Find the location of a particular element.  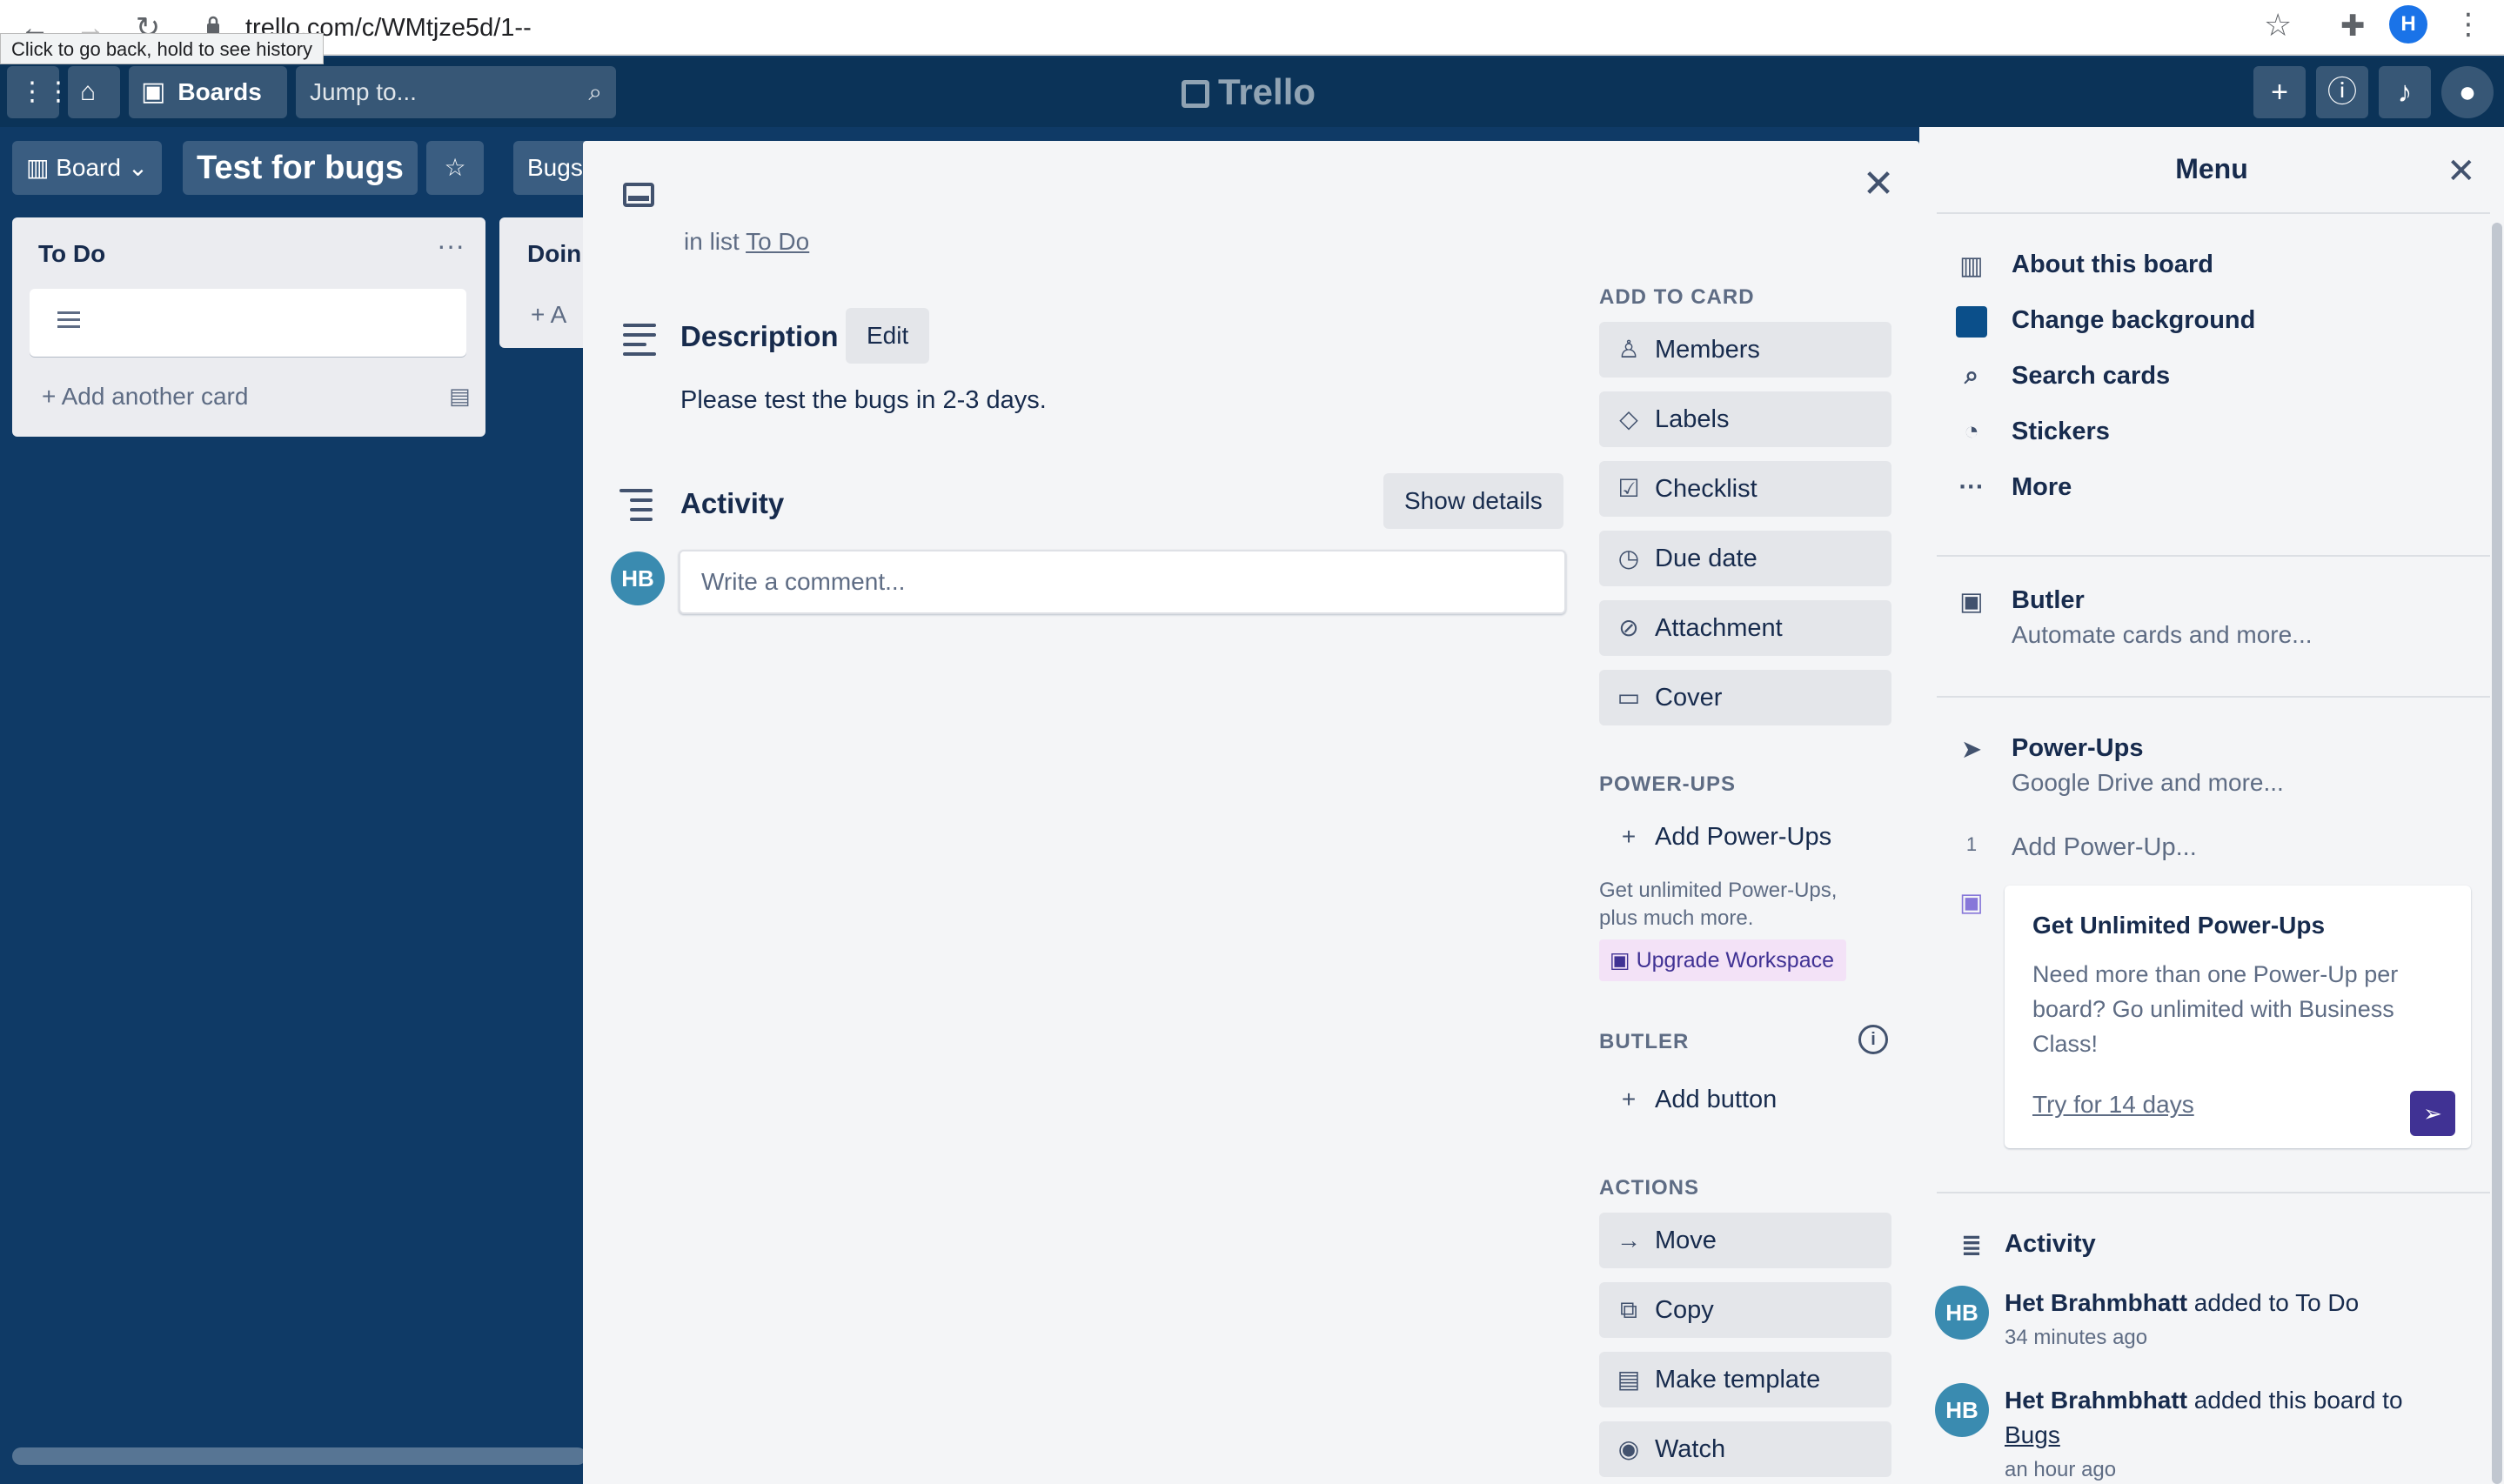

description-text: Please test the bugs in 2-3 days. is located at coordinates (863, 401).